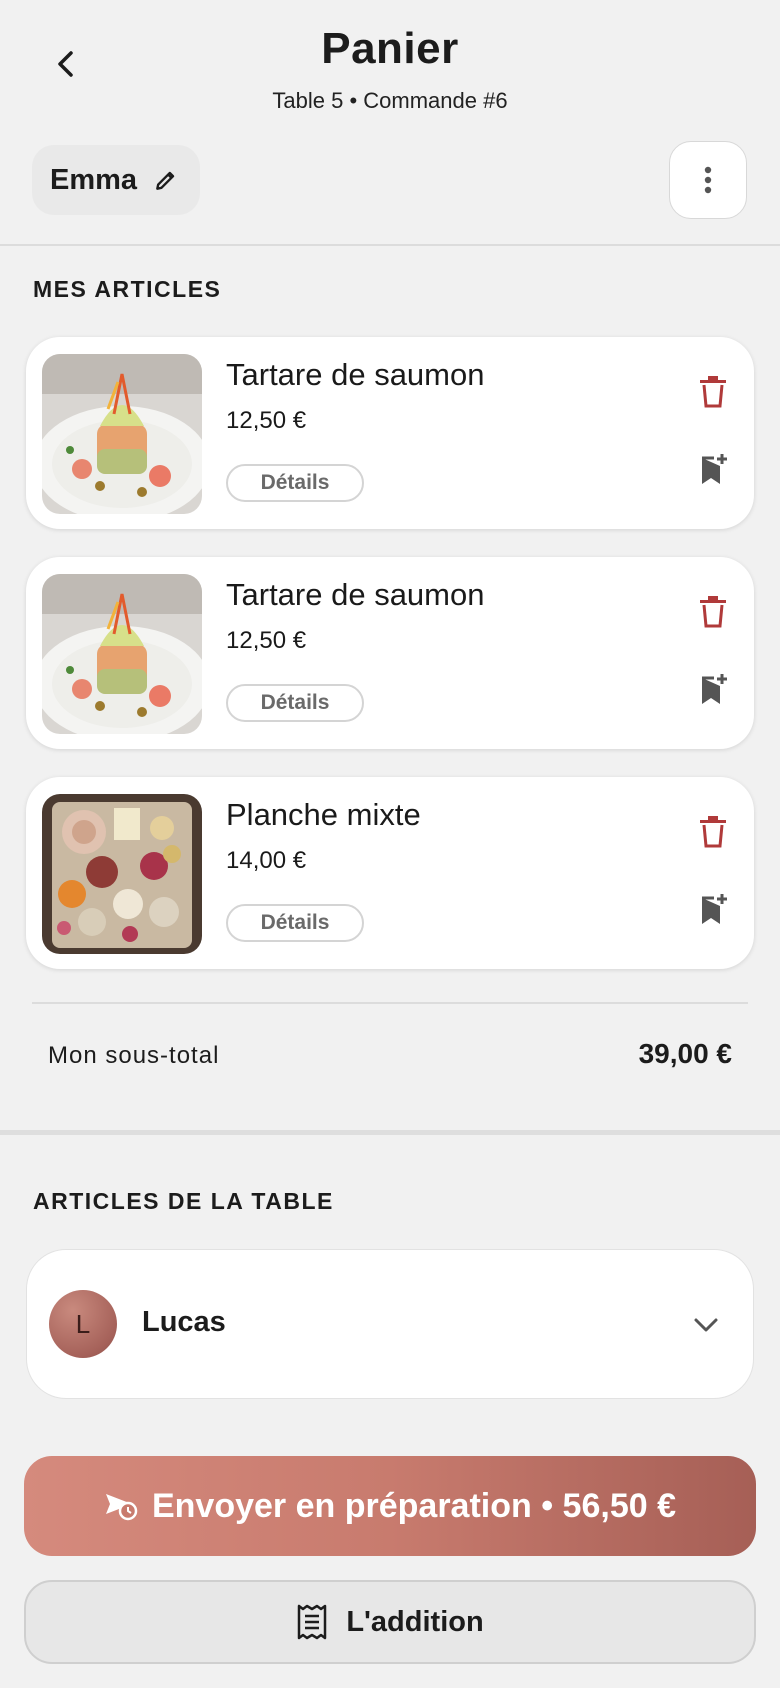 This screenshot has width=780, height=1688. I want to click on subtotal-value: 39,00 €, so click(685, 1053).